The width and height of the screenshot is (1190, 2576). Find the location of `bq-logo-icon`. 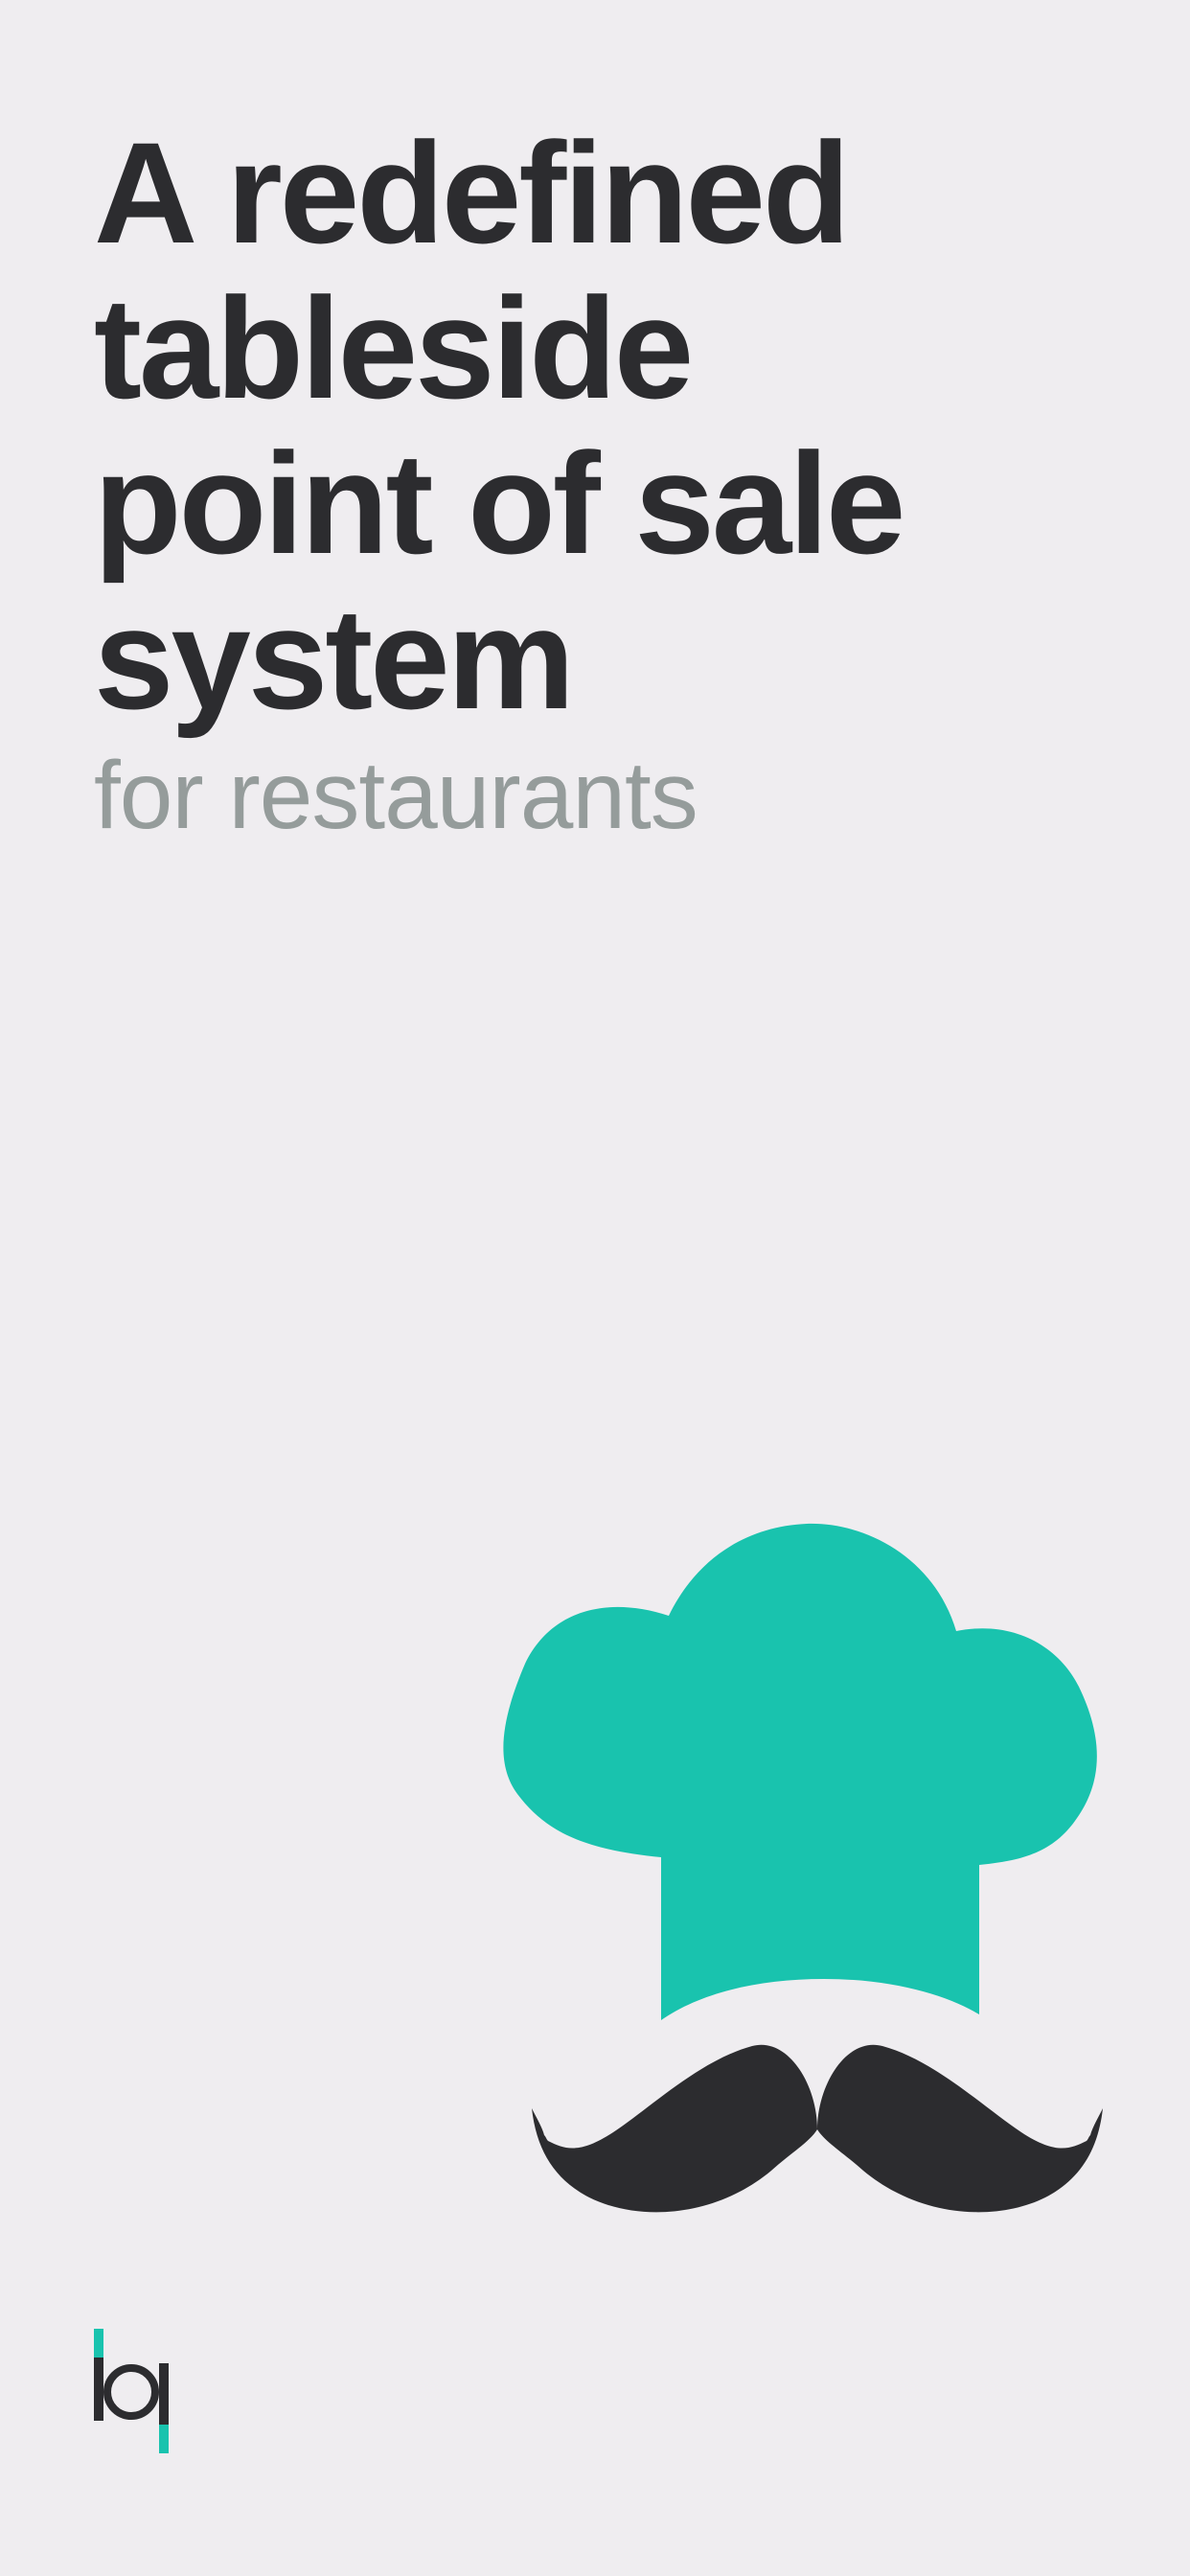

bq-logo-icon is located at coordinates (132, 2391).